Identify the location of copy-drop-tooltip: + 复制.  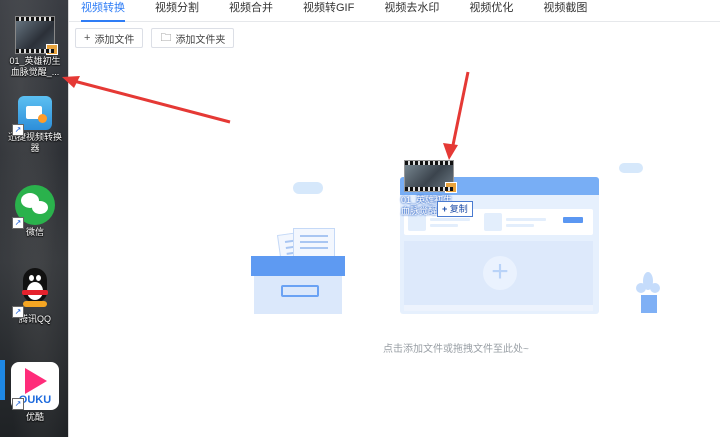
(455, 209).